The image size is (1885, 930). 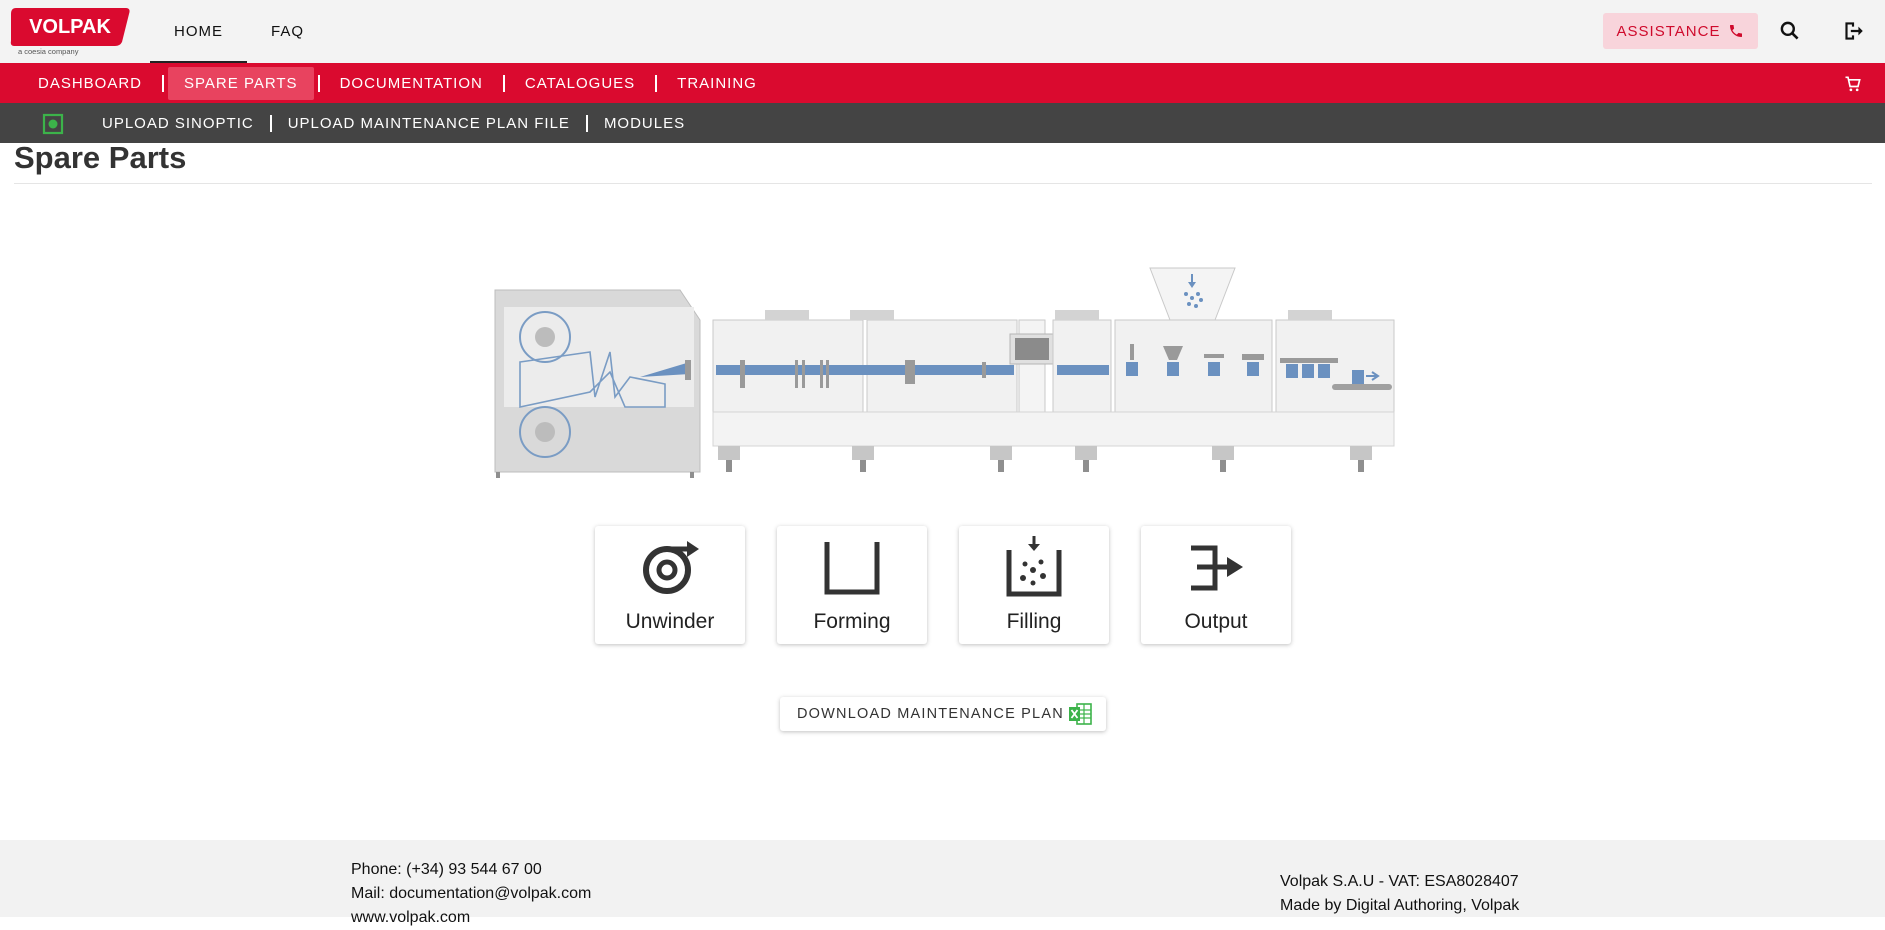 What do you see at coordinates (670, 621) in the screenshot?
I see `module-label: Unwinder` at bounding box center [670, 621].